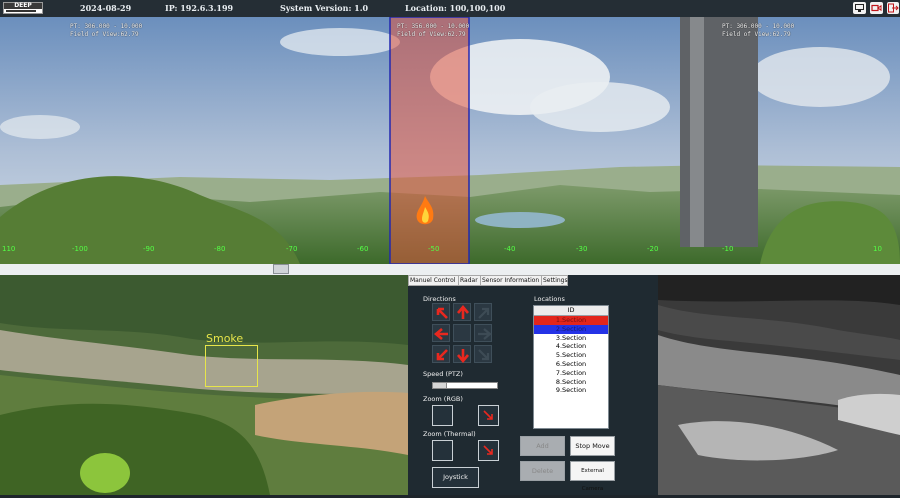  What do you see at coordinates (549, 299) in the screenshot?
I see `locations-label: Locations` at bounding box center [549, 299].